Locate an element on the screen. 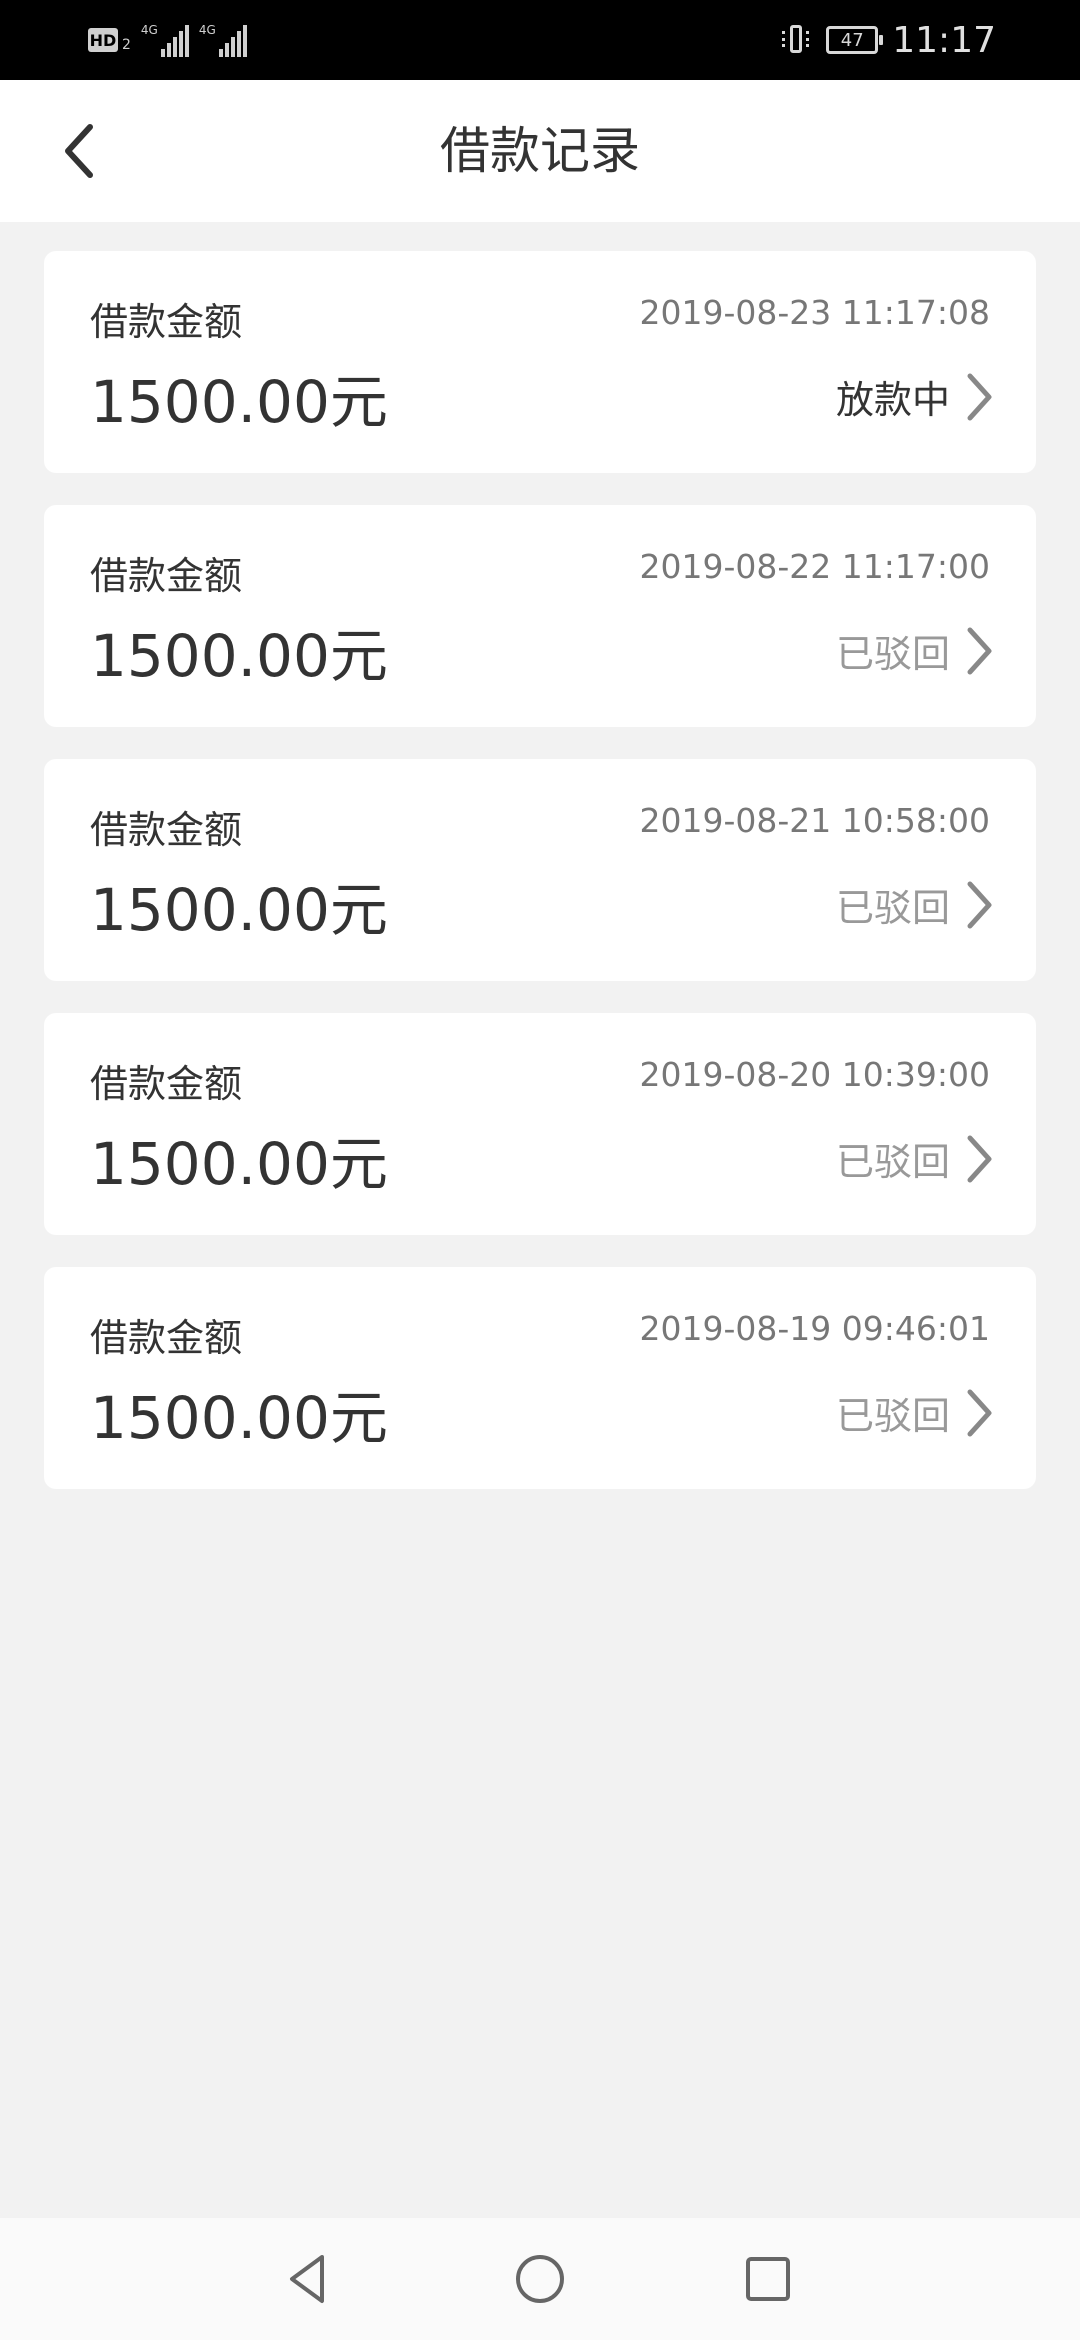  top-app-bar: 借款记录 is located at coordinates (540, 151).